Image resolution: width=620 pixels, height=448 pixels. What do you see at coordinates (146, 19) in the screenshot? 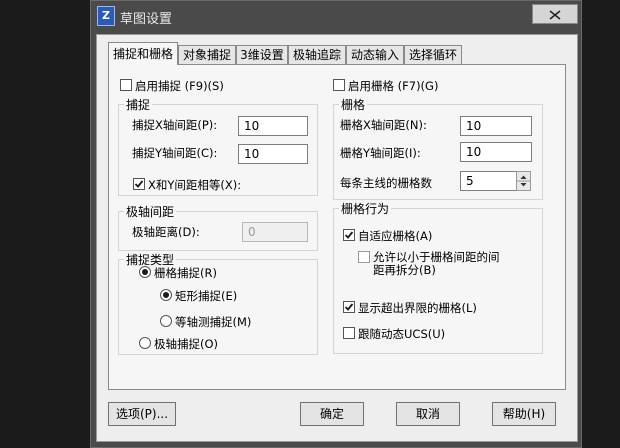
I see `window-title: 草图设置` at bounding box center [146, 19].